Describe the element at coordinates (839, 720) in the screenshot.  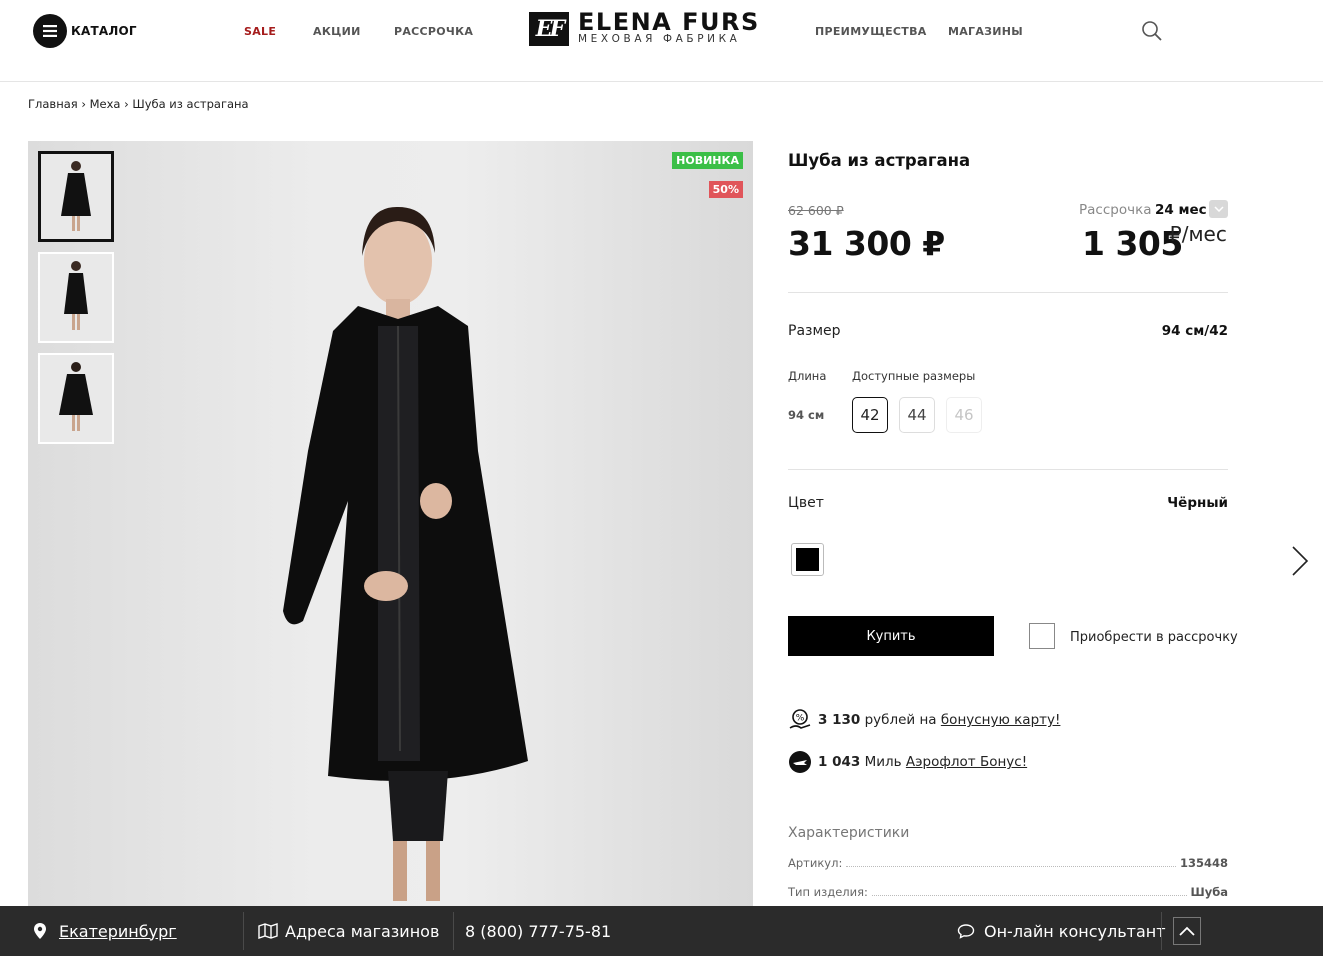
I see `bonus-amount: 3 130` at that location.